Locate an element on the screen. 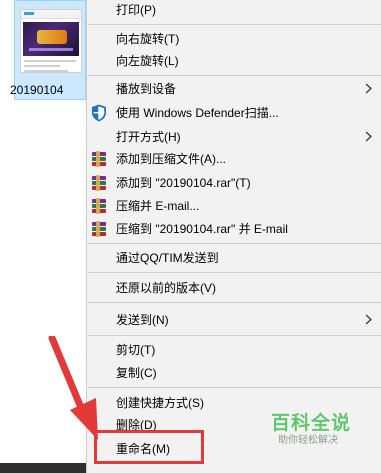  menu-item-label: 播放到设备 is located at coordinates (146, 89).